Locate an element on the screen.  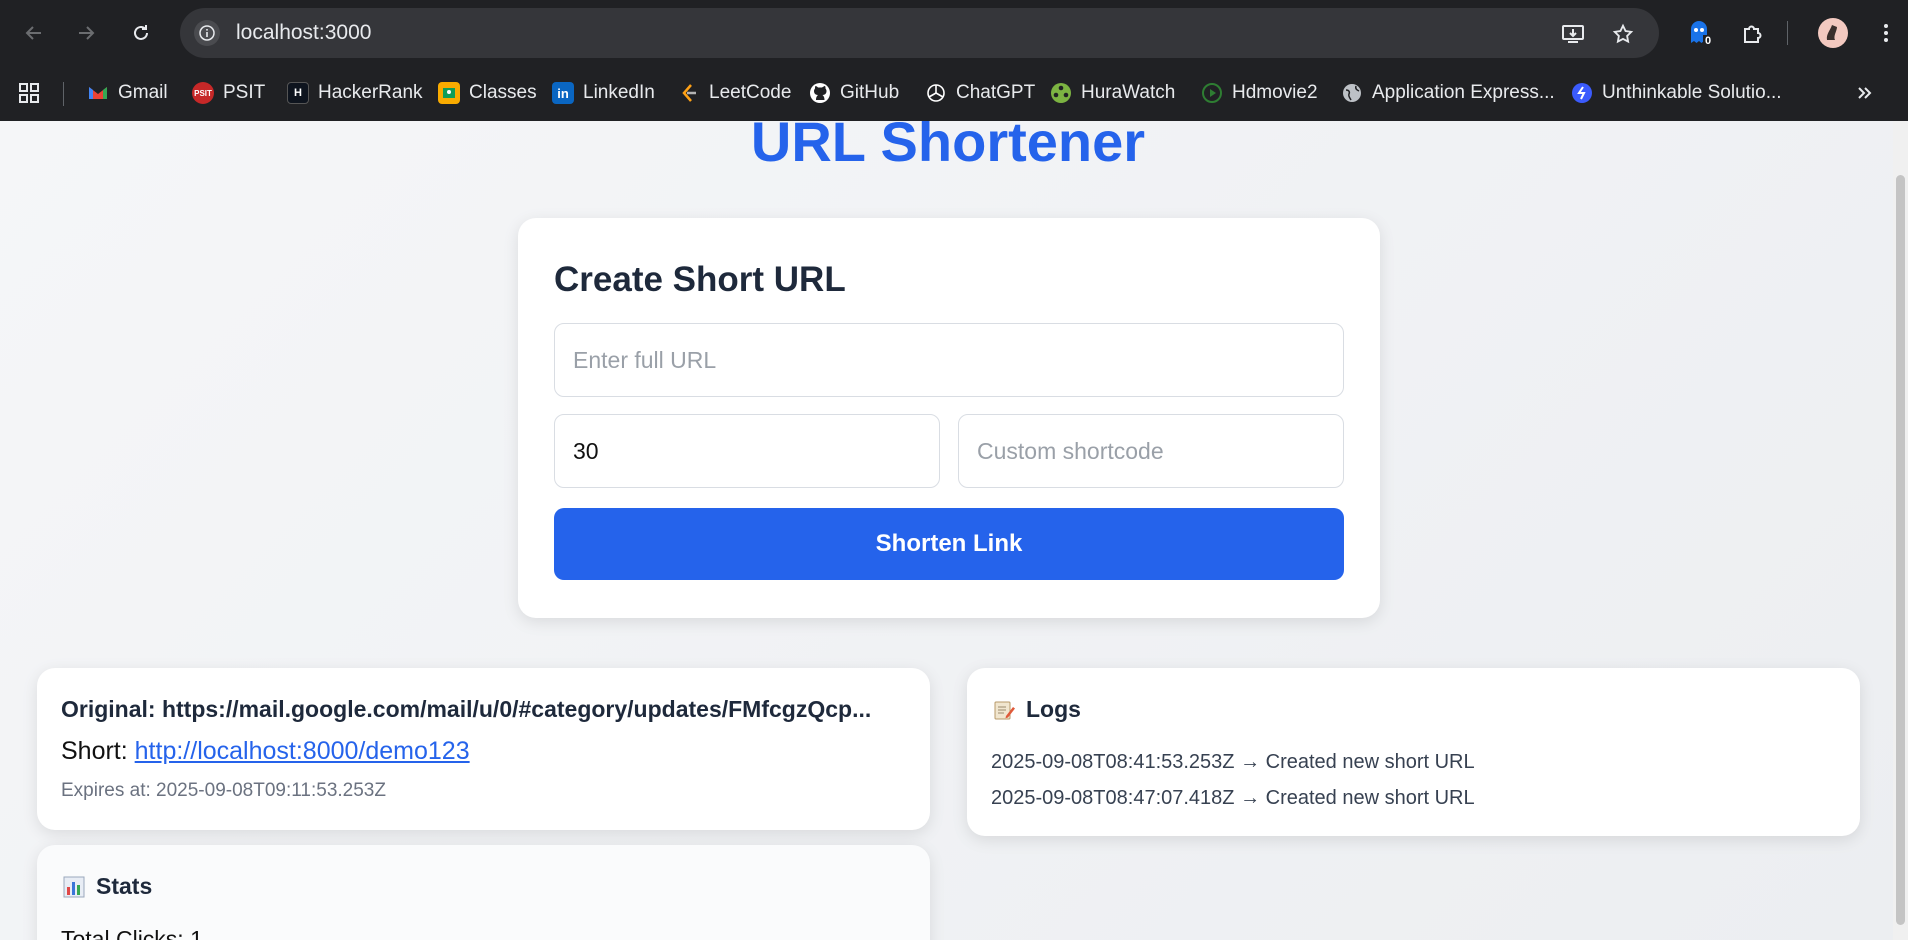
site-info-icon is located at coordinates (207, 33).